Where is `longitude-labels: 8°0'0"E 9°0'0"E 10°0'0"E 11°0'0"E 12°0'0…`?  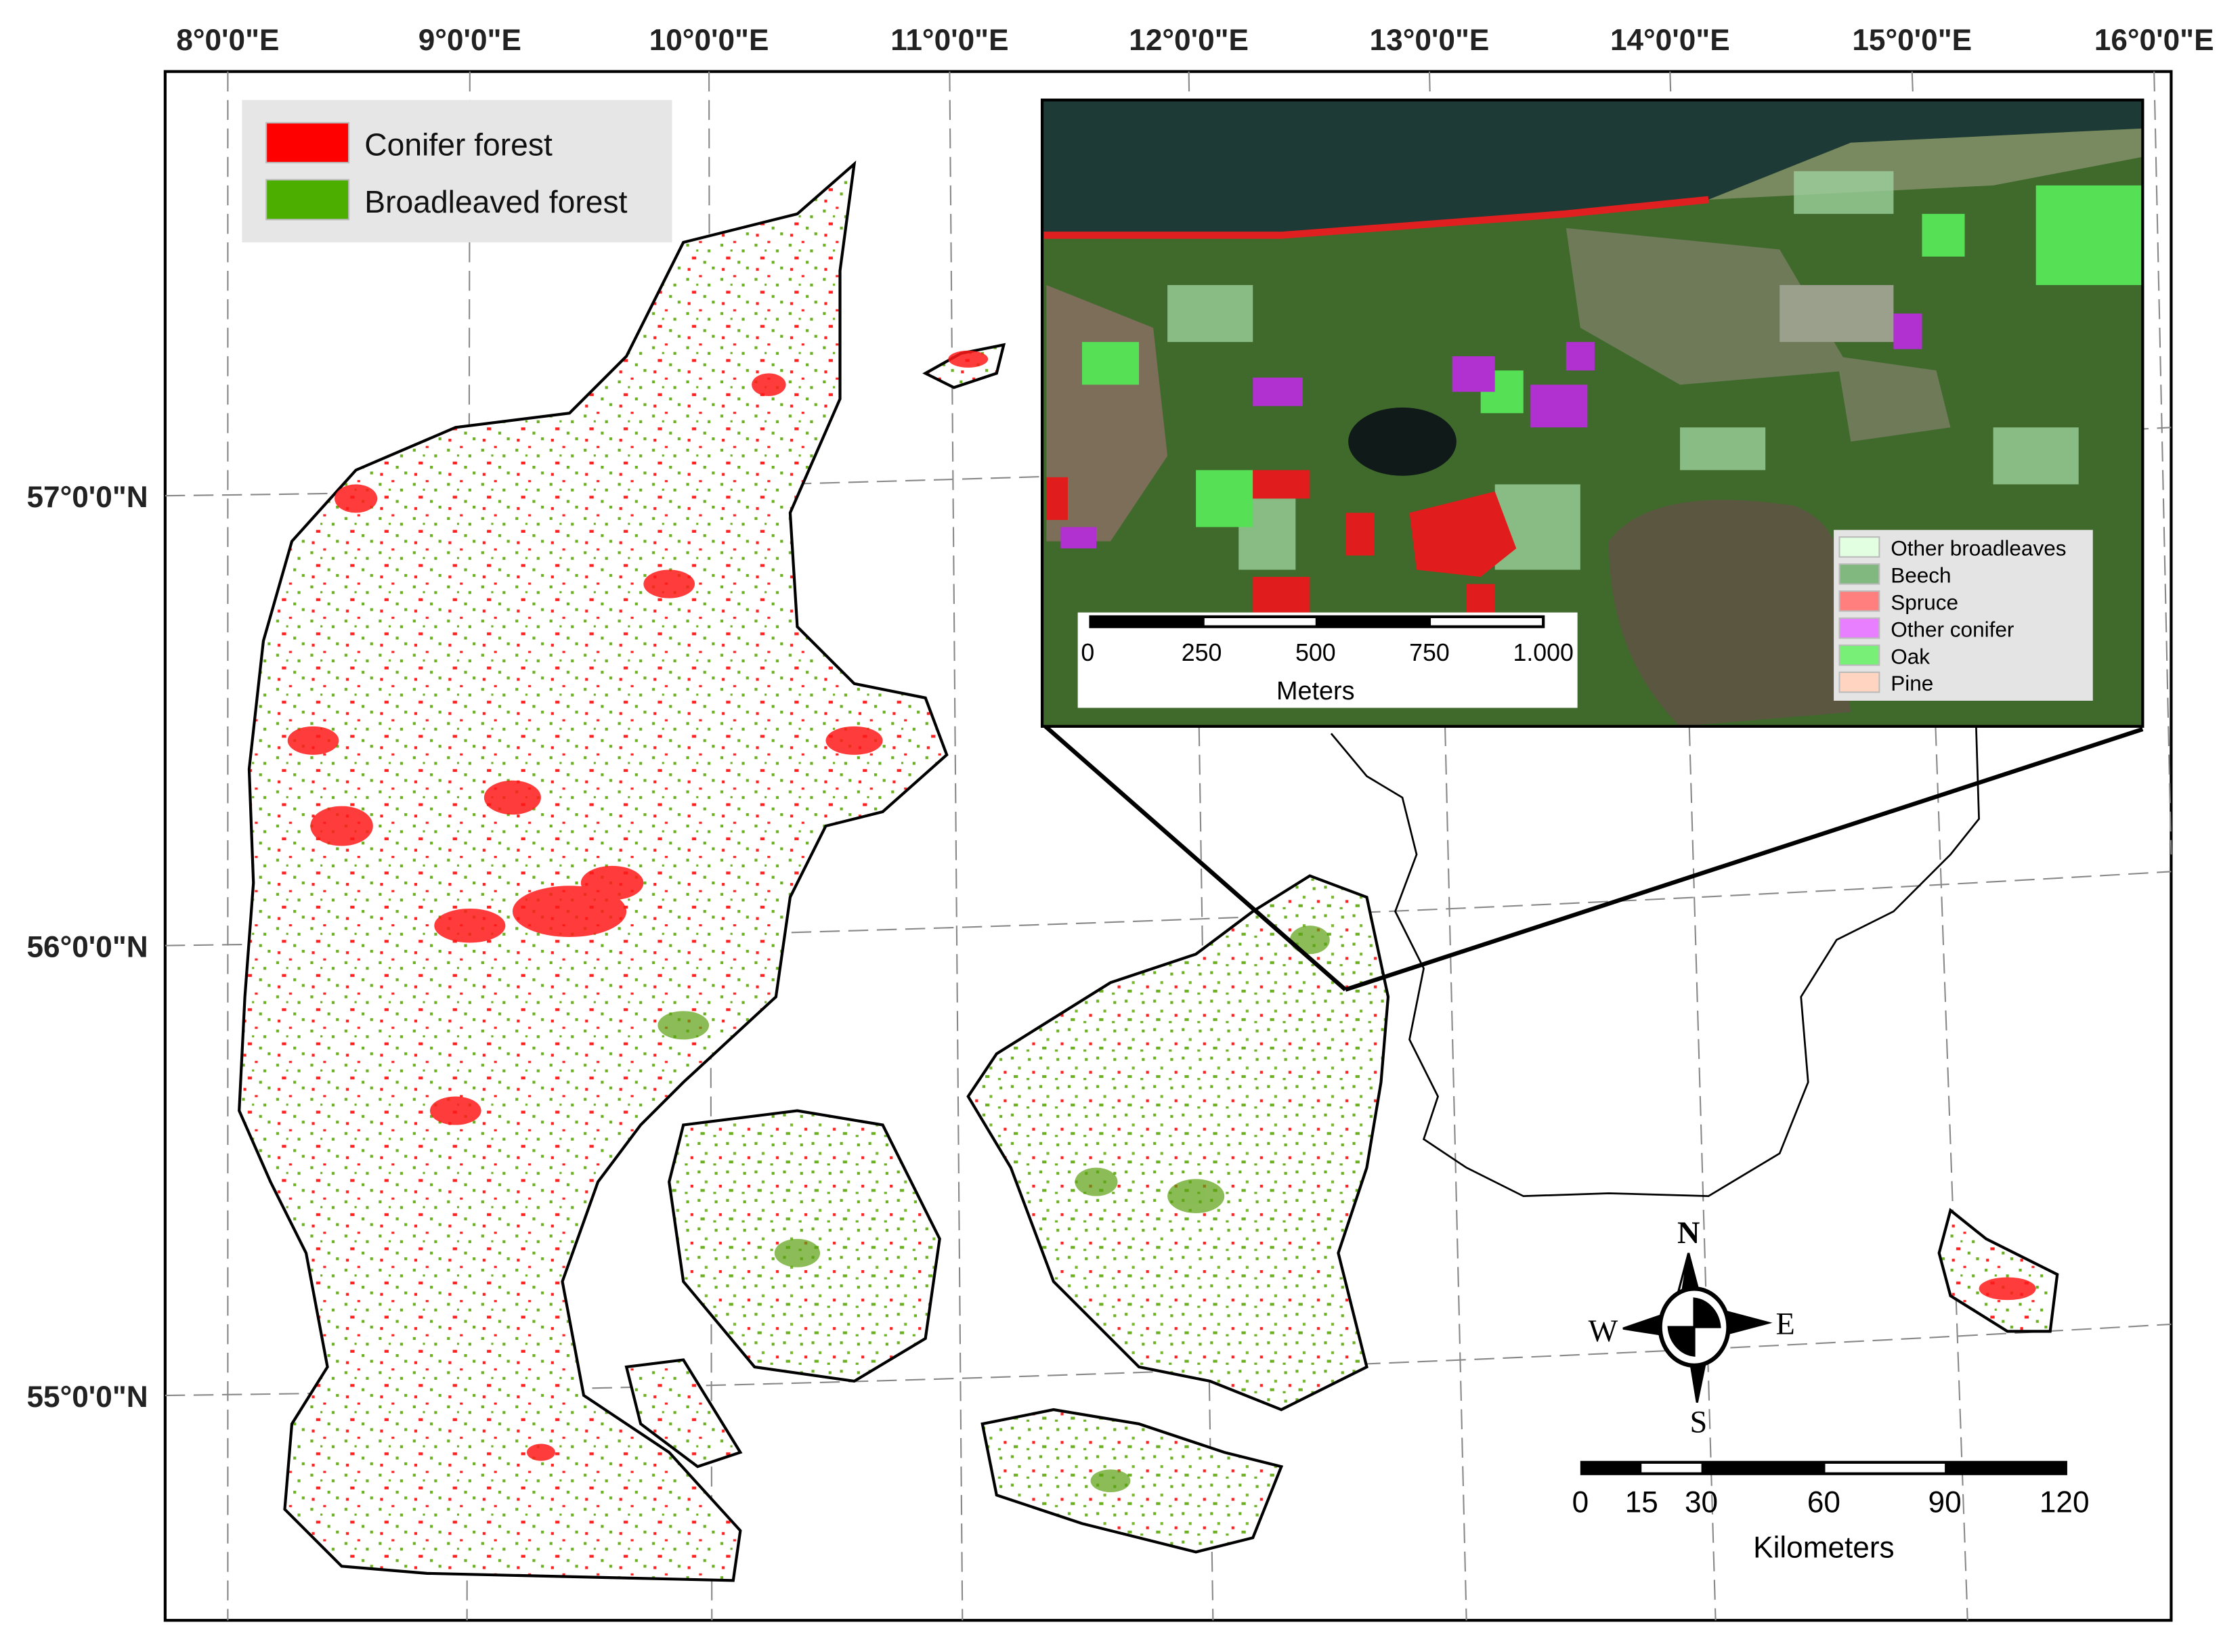 longitude-labels: 8°0'0"E 9°0'0"E 10°0'0"E 11°0'0"E 12°0'0… is located at coordinates (1195, 41).